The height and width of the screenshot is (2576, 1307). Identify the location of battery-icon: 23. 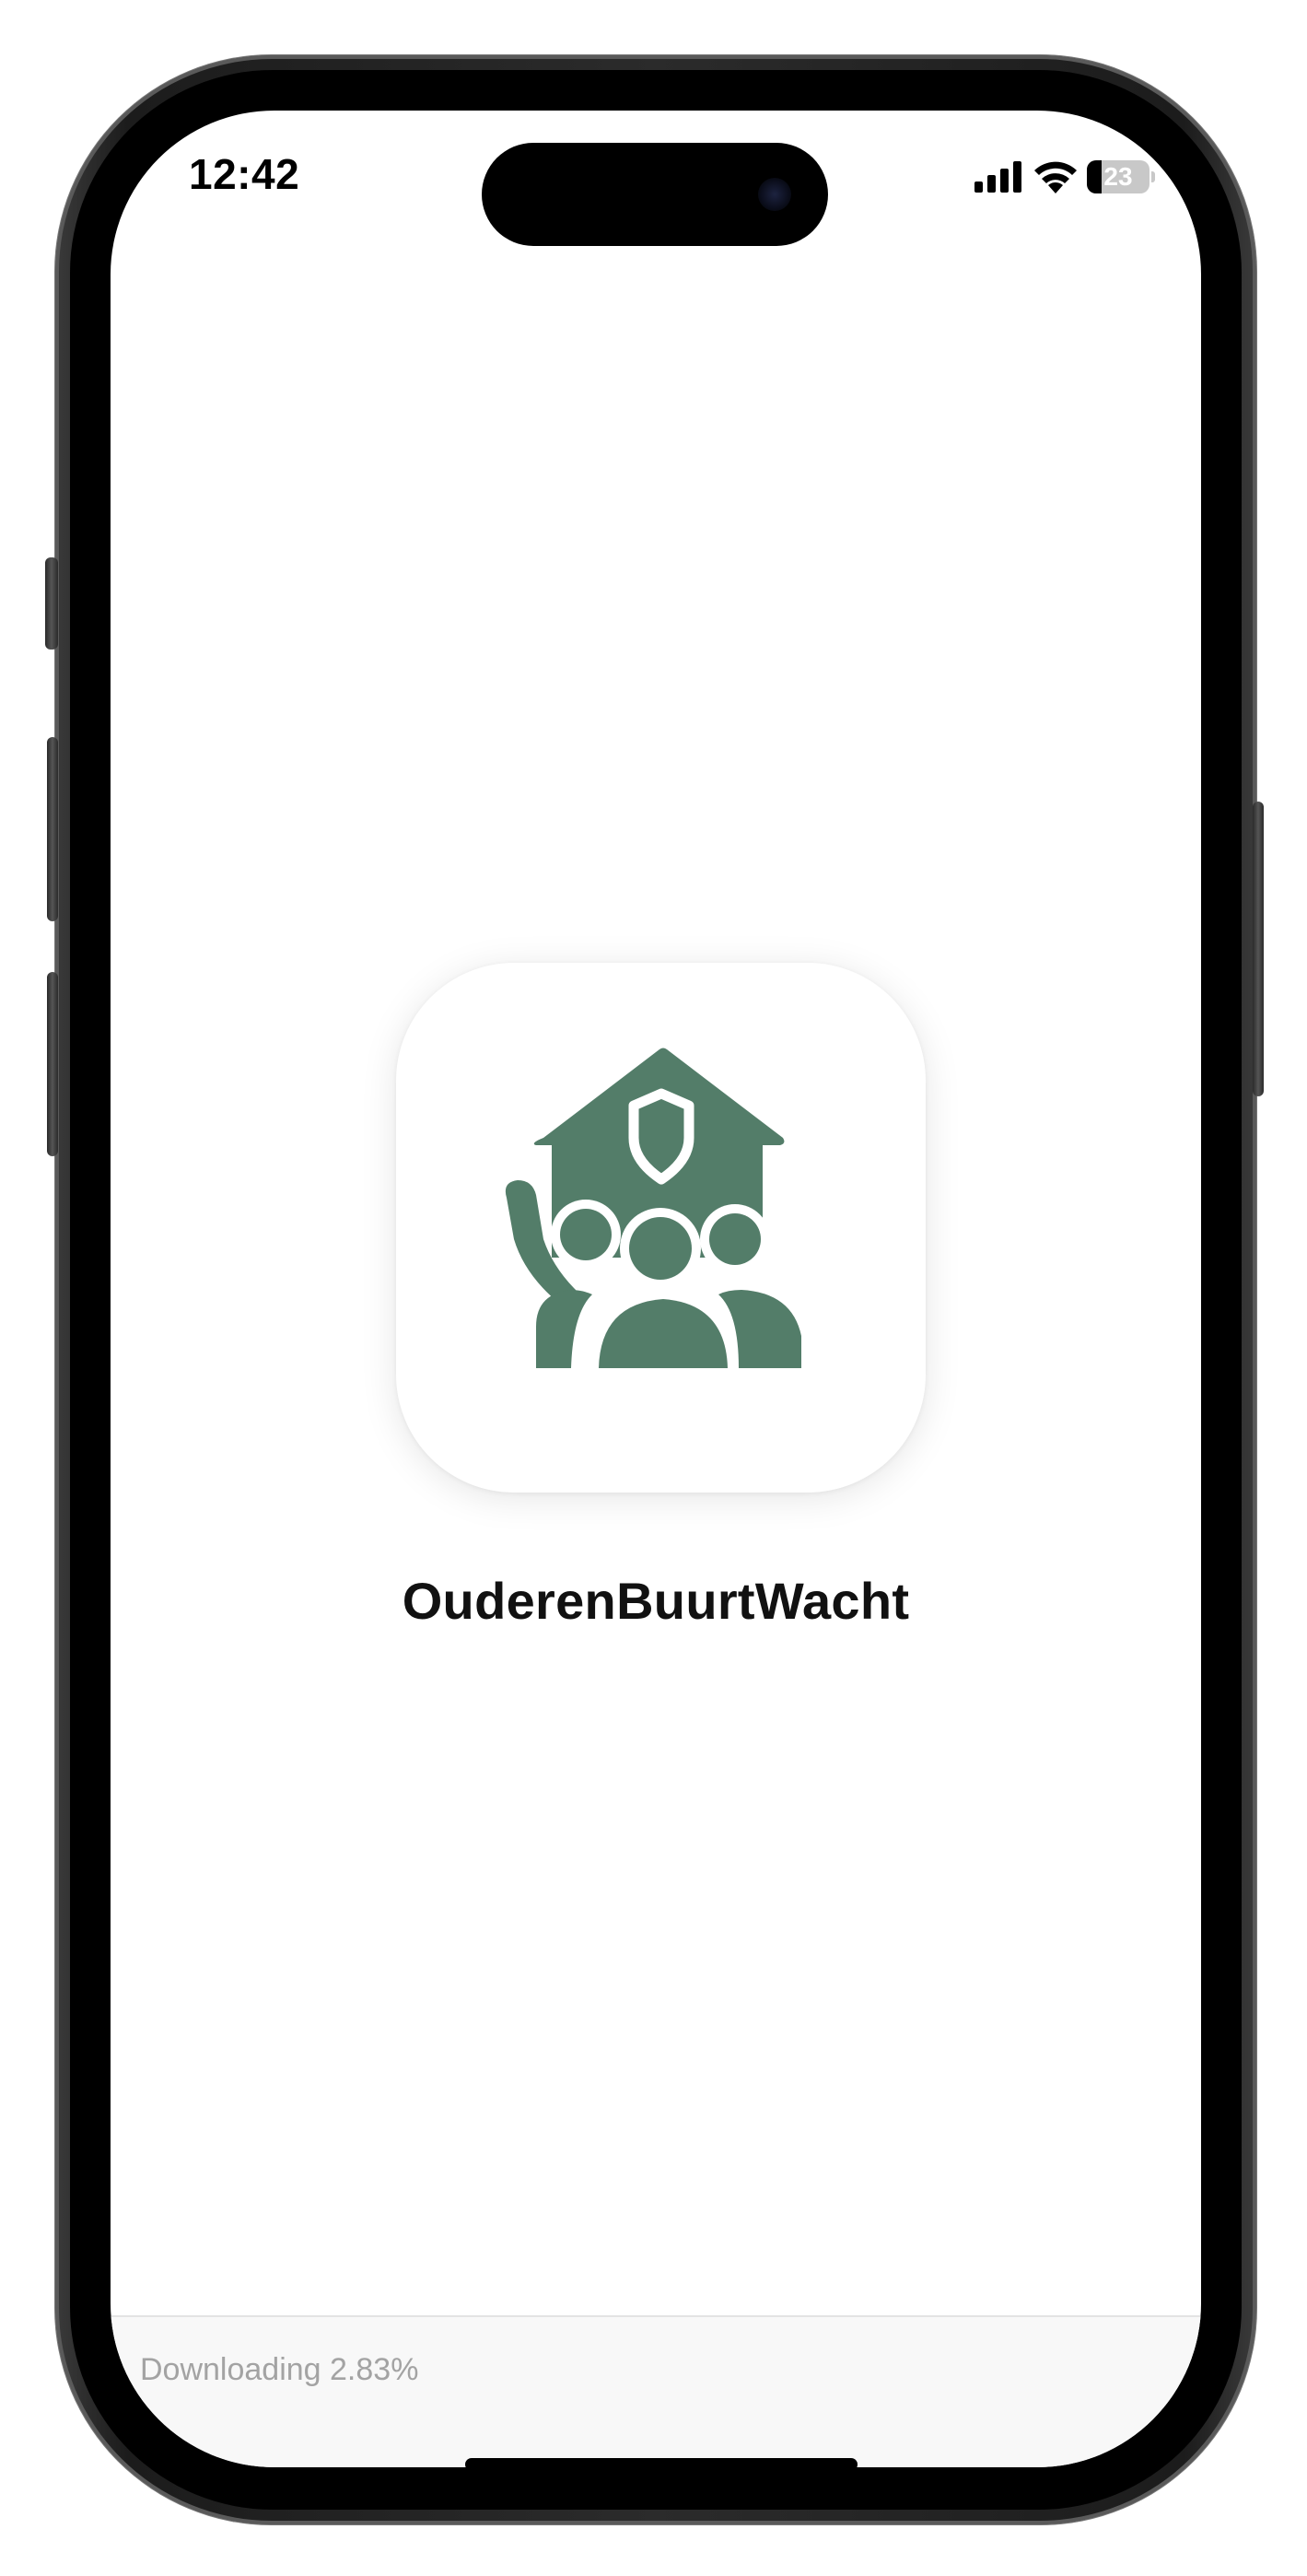
(1121, 176).